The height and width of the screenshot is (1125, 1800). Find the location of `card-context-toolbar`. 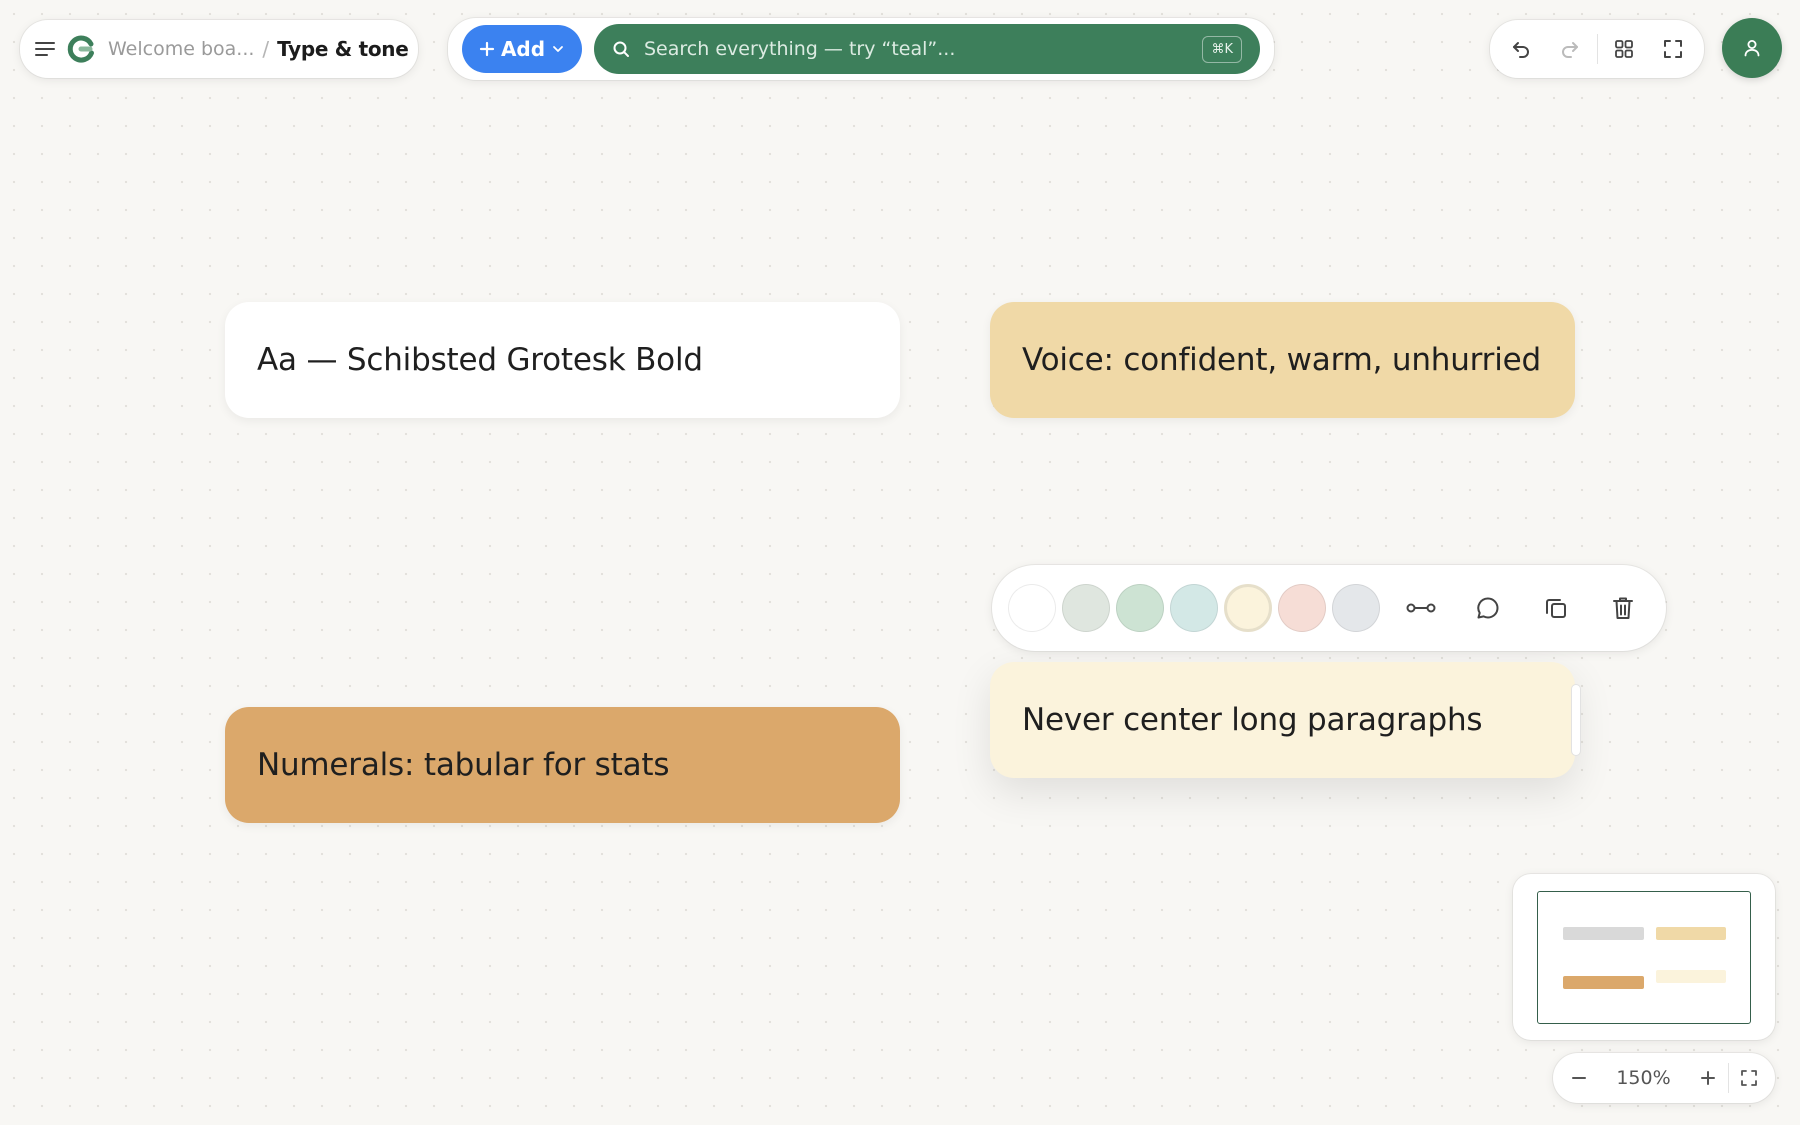

card-context-toolbar is located at coordinates (1329, 608).